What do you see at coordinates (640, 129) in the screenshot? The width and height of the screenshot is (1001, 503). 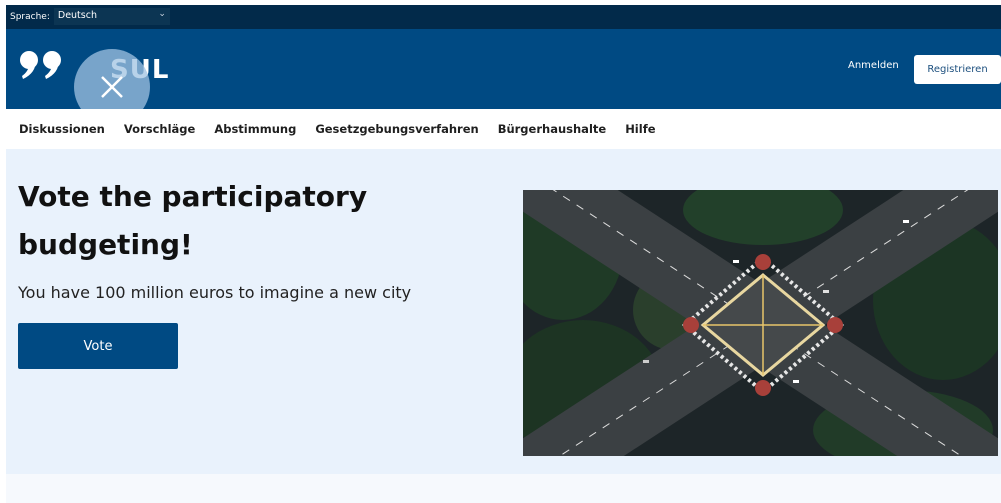 I see `nav-item-help: Hilfe` at bounding box center [640, 129].